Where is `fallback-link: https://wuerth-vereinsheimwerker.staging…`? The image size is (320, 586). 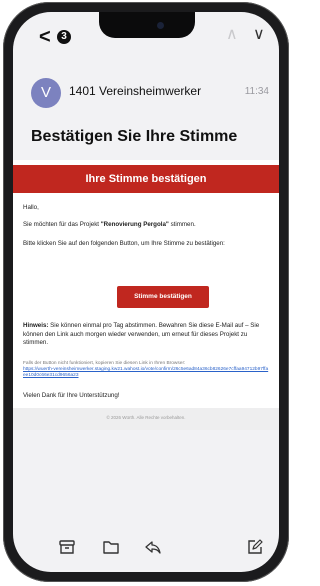 fallback-link: https://wuerth-vereinsheimwerker.staging… is located at coordinates (145, 372).